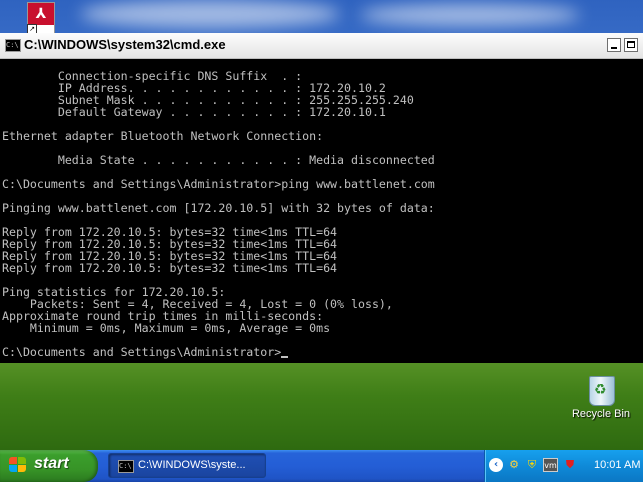  Describe the element at coordinates (18, 465) in the screenshot. I see `windows-flag-icon` at that location.